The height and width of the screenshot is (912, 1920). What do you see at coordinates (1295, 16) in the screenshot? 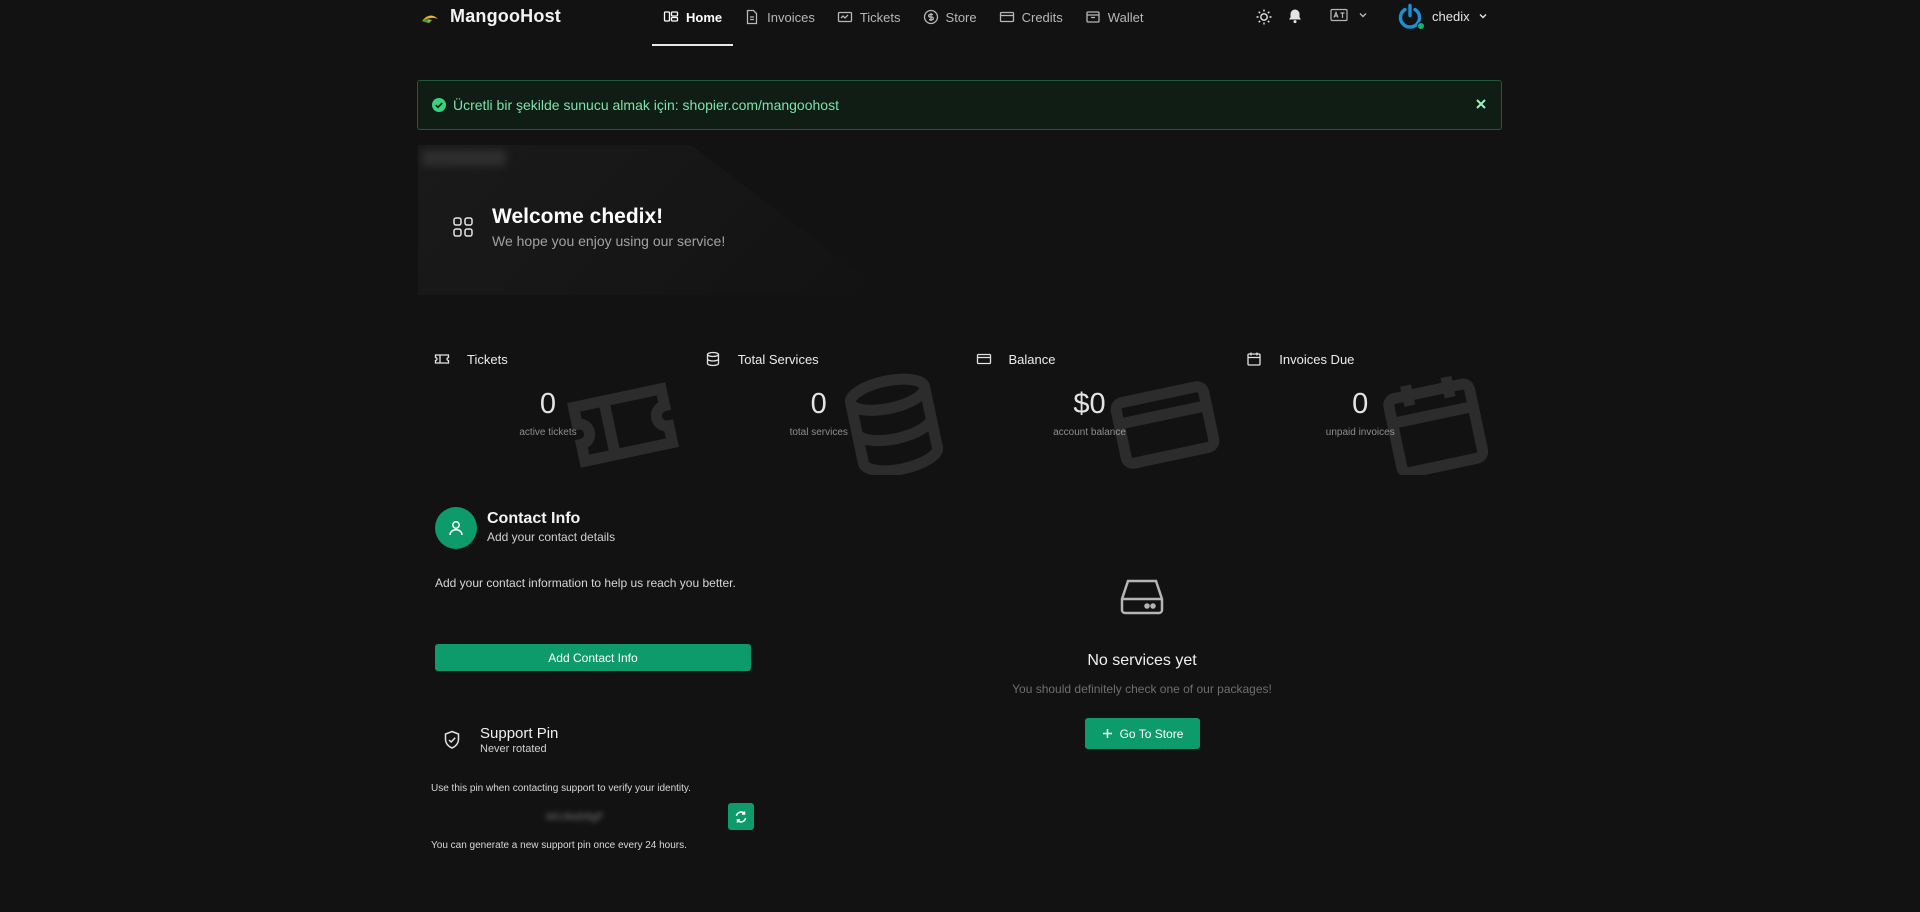
I see `bell-icon` at bounding box center [1295, 16].